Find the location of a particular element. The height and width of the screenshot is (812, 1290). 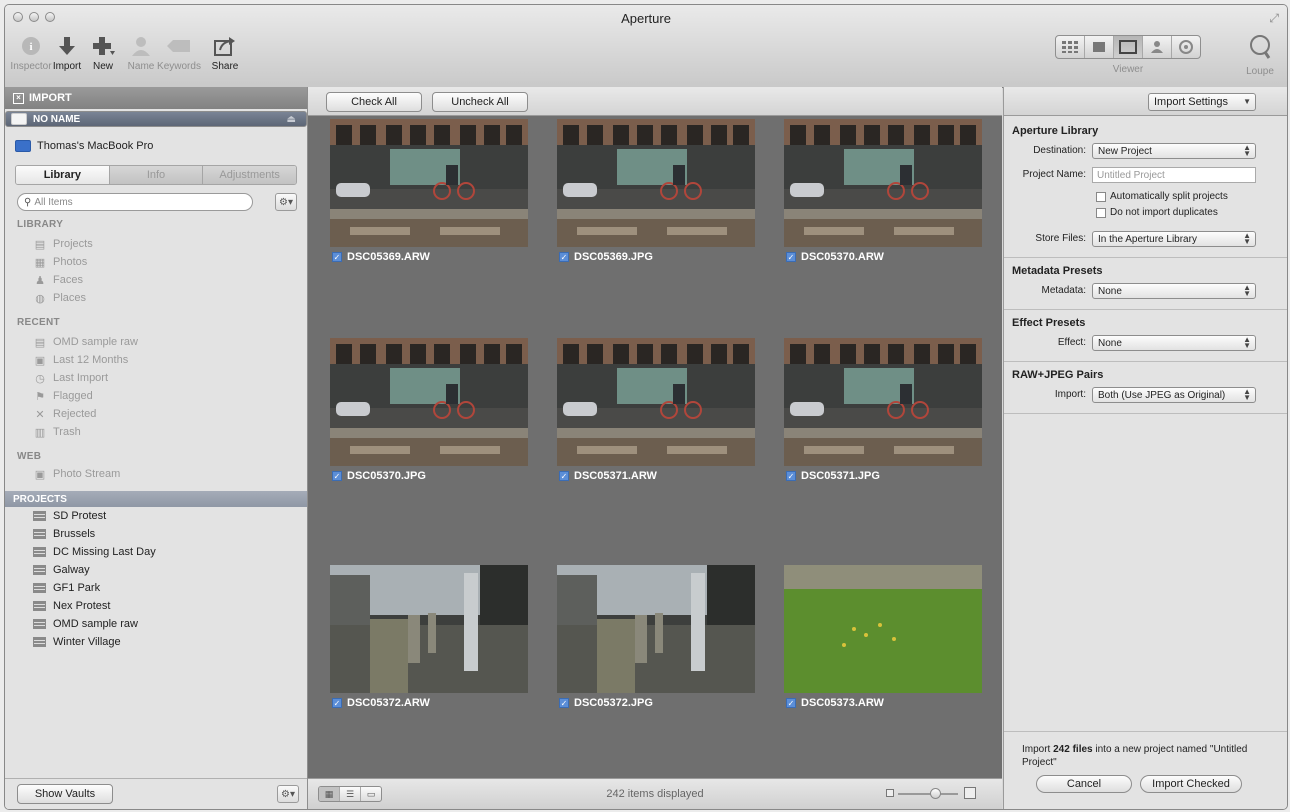

project-item: OMD sample raw is located at coordinates (85, 624).